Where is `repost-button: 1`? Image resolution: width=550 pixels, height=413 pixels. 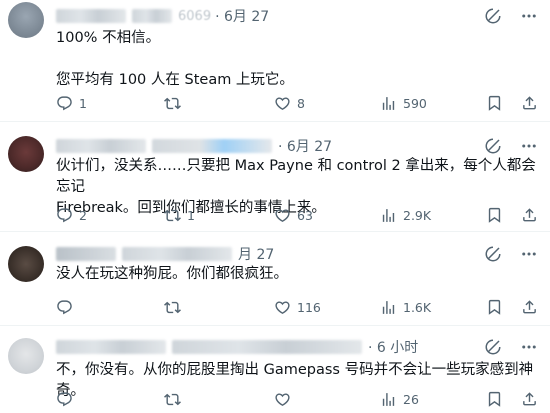
repost-button: 1 is located at coordinates (179, 215).